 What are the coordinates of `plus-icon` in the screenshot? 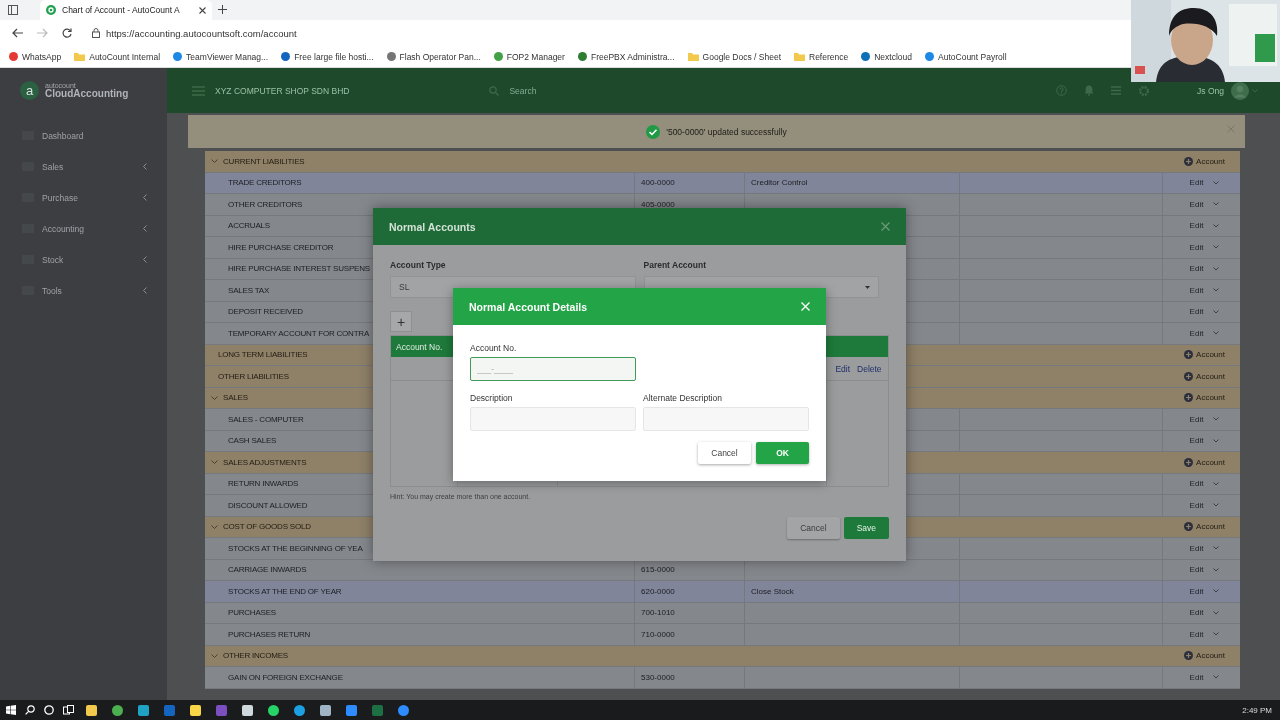 It's located at (222, 9).